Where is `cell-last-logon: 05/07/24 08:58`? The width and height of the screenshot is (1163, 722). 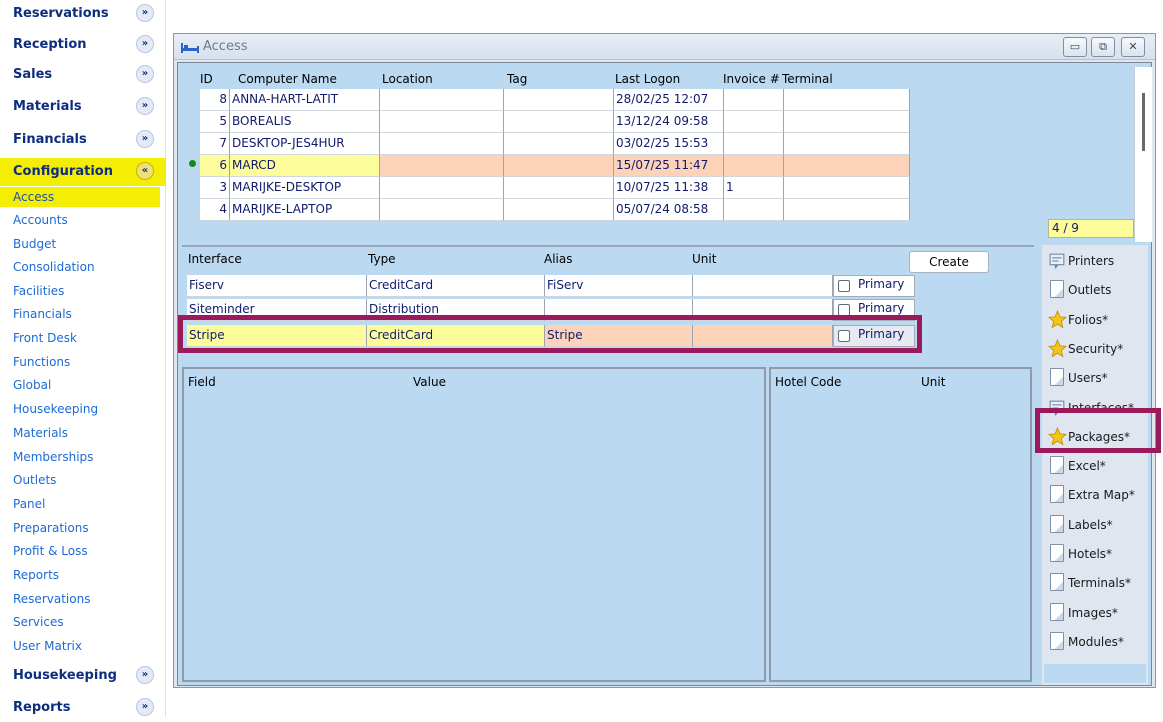
cell-last-logon: 05/07/24 08:58 is located at coordinates (669, 210).